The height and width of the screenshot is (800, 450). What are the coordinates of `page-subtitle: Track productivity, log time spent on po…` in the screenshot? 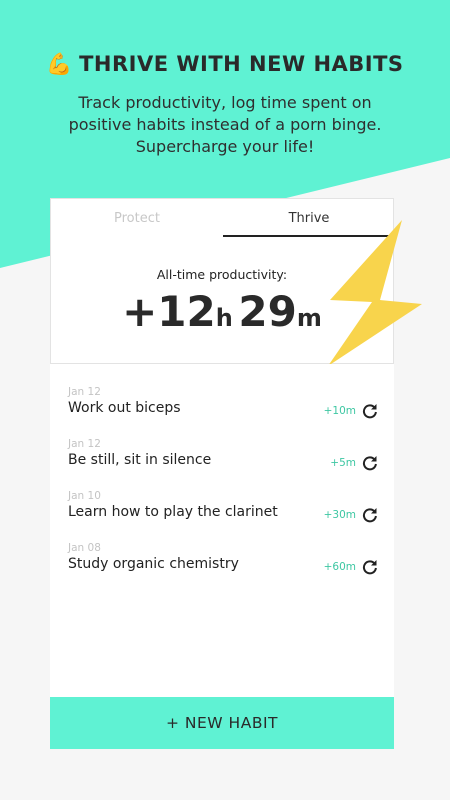 It's located at (225, 125).